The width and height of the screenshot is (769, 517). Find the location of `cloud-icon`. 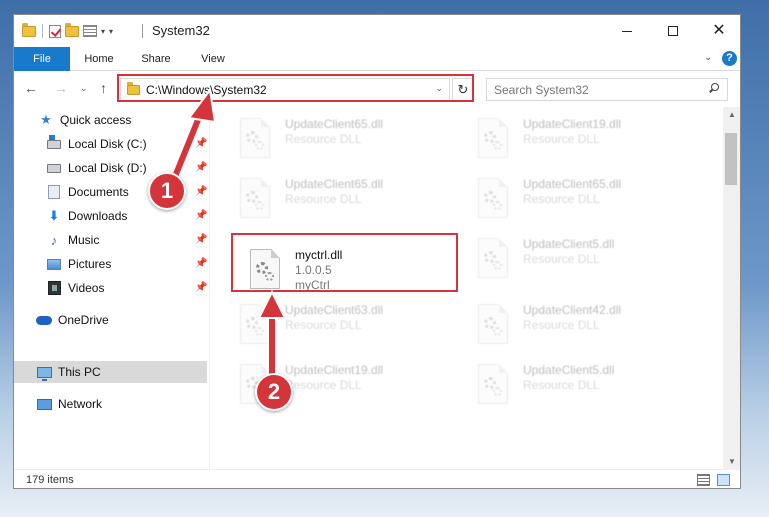

cloud-icon is located at coordinates (44, 320).